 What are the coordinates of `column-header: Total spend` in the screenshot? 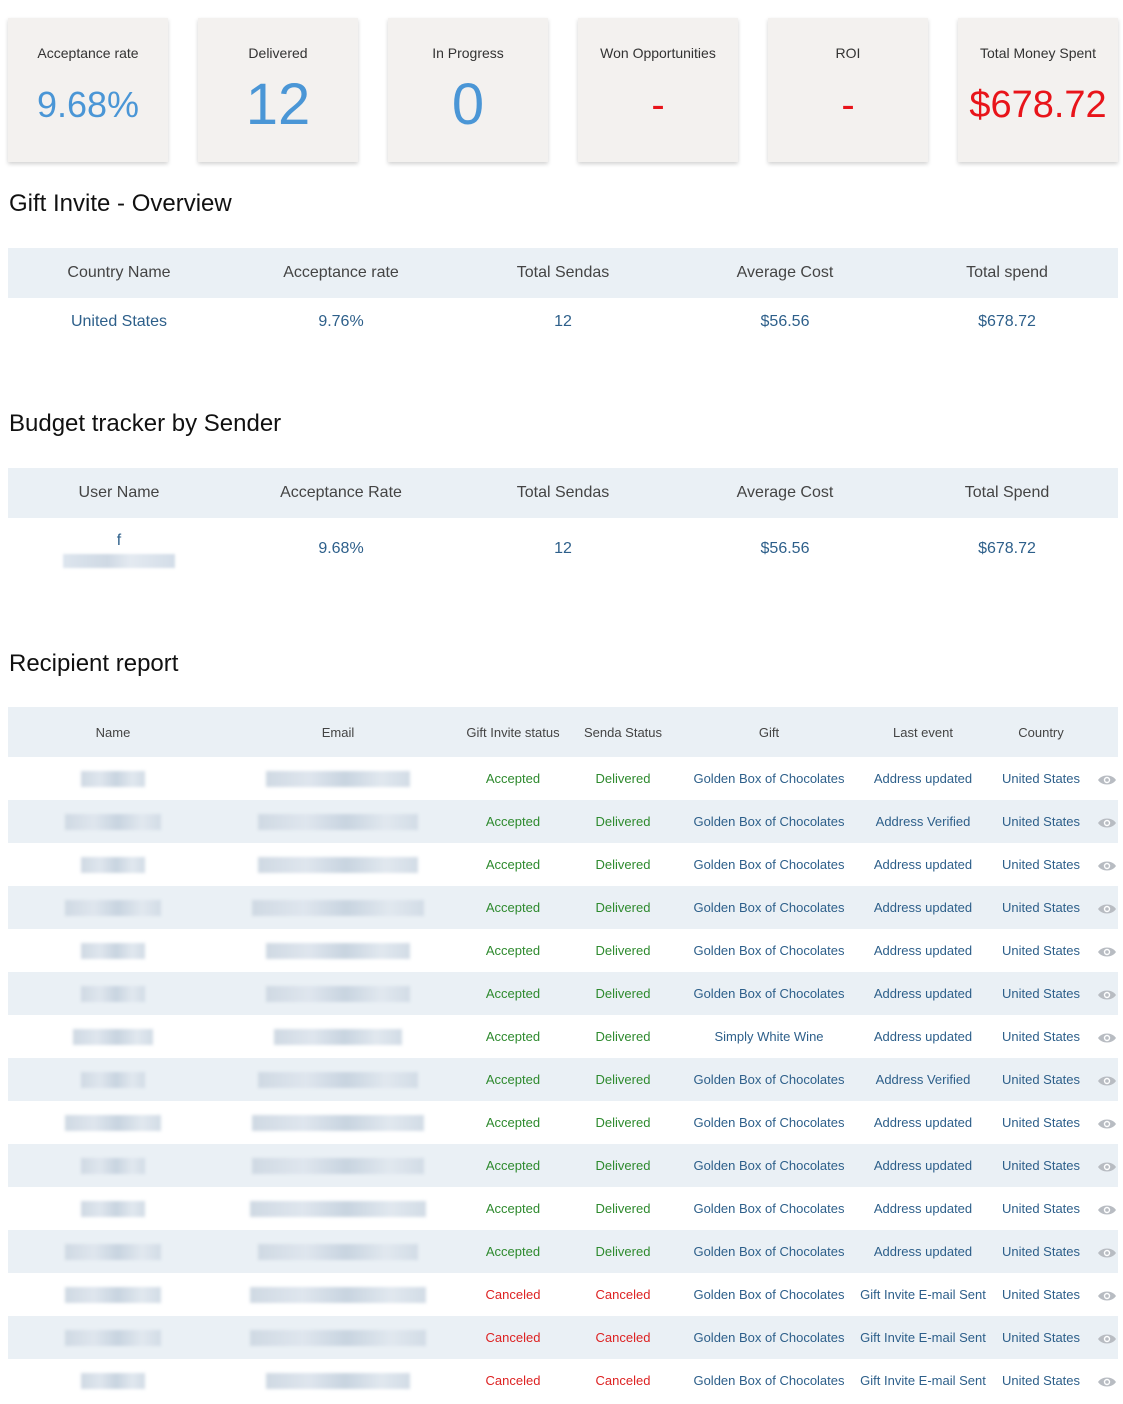 It's located at (1007, 273).